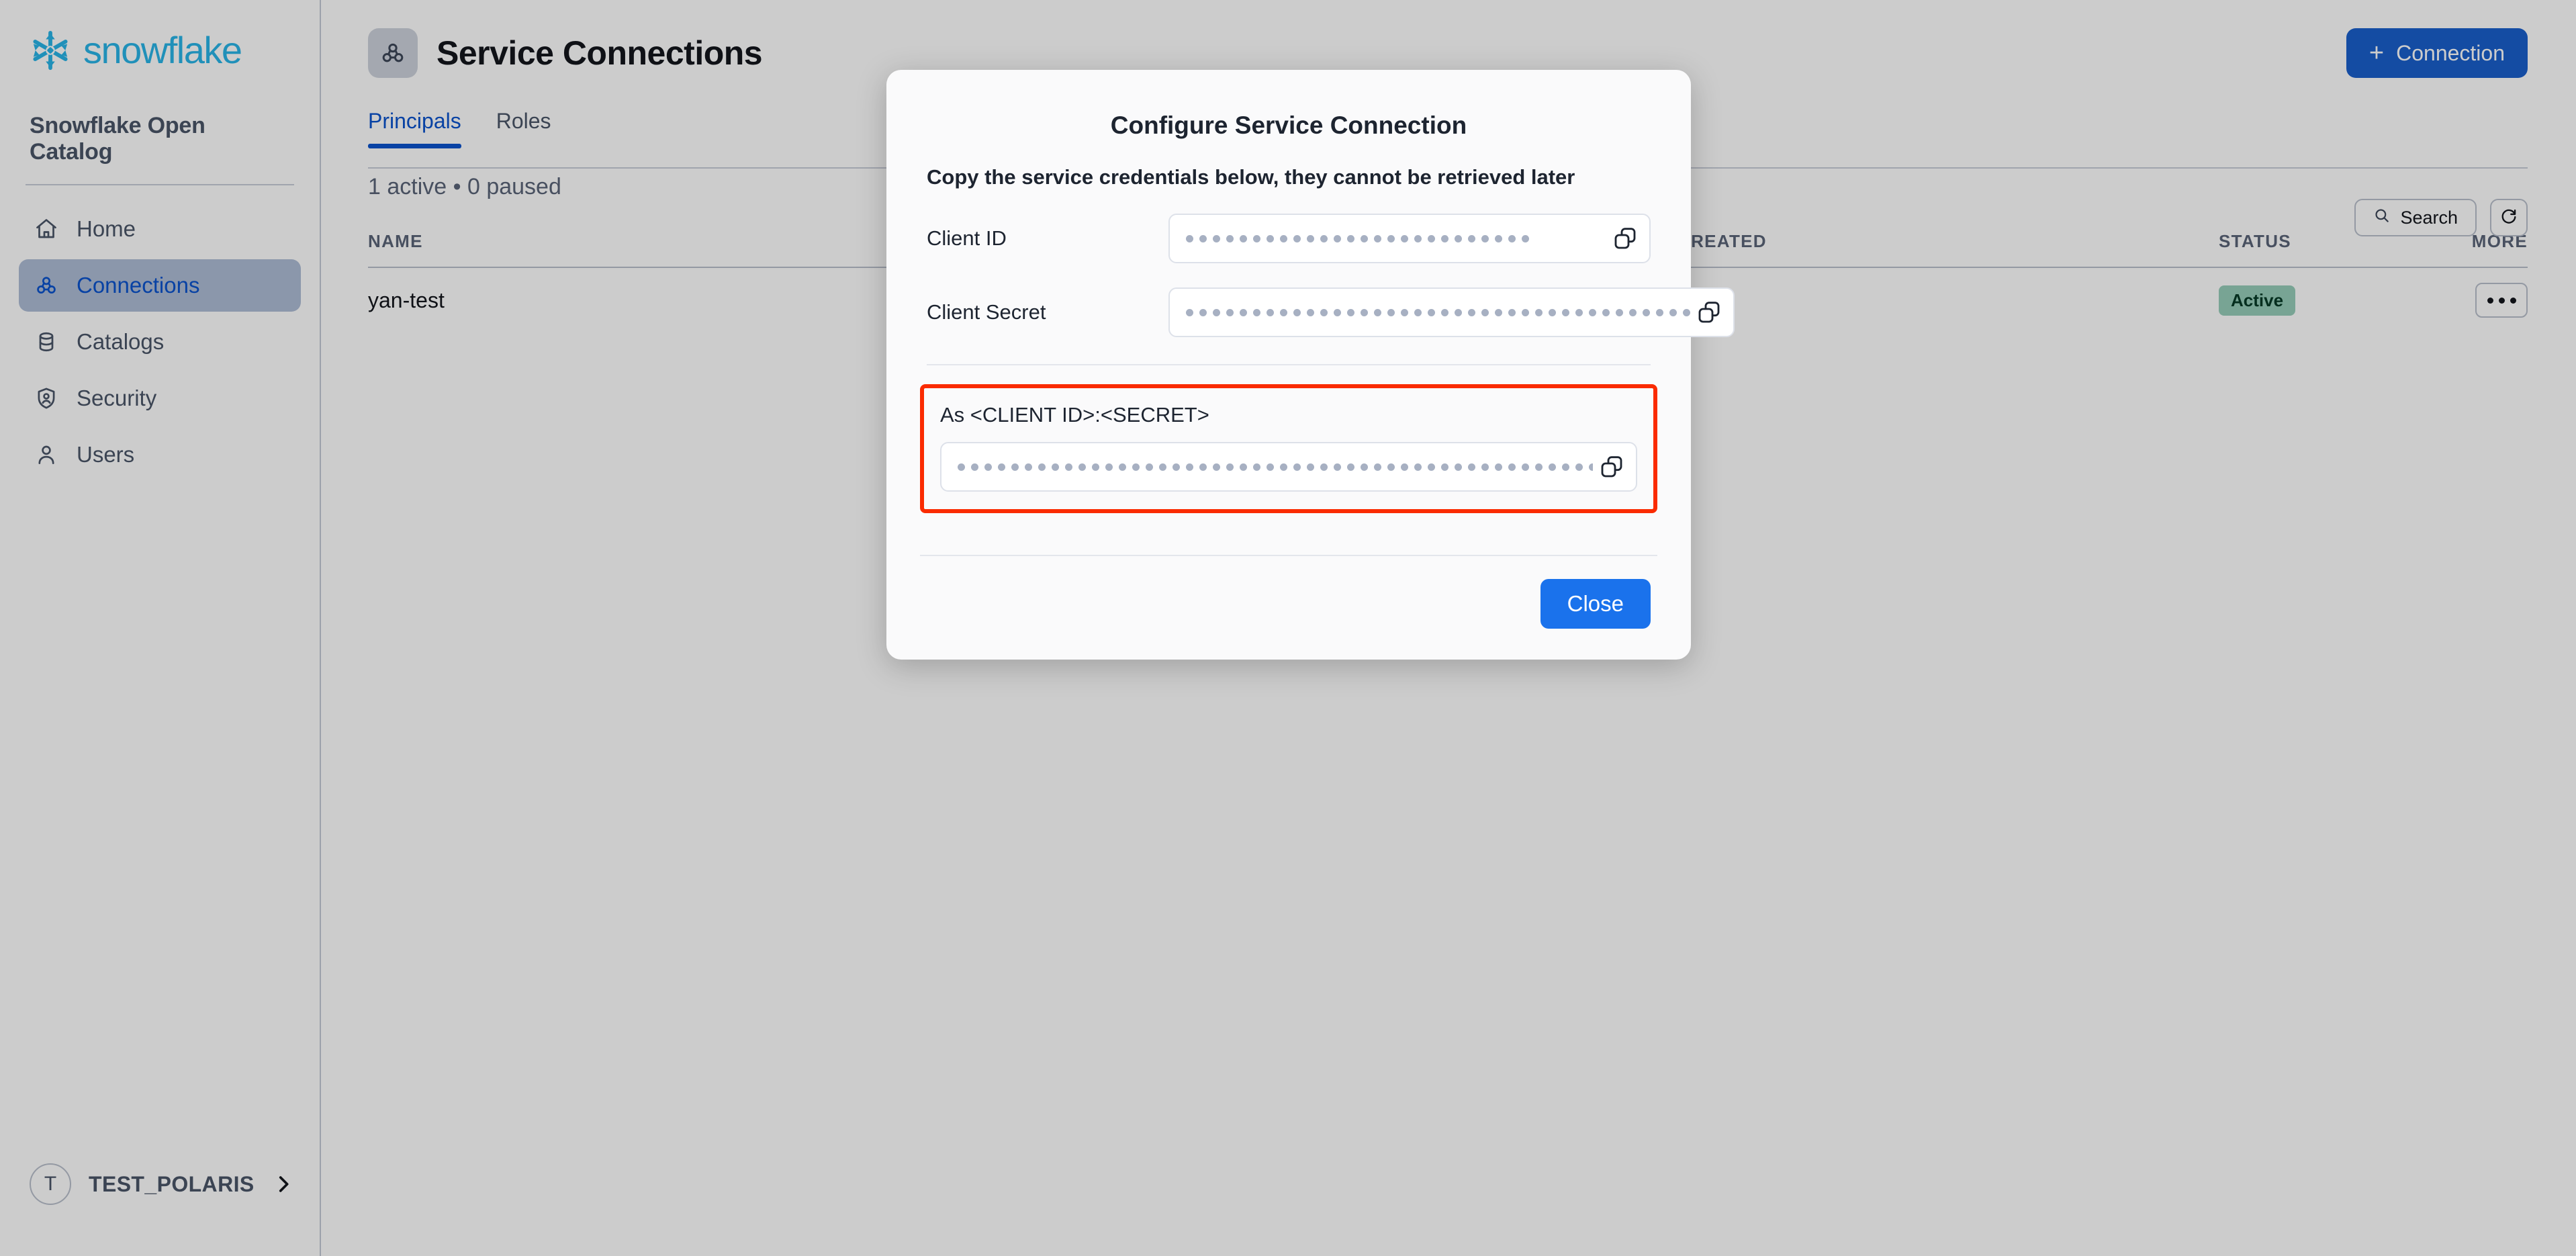 This screenshot has width=2576, height=1256. What do you see at coordinates (986, 312) in the screenshot?
I see `client-secret-label: Client Secret` at bounding box center [986, 312].